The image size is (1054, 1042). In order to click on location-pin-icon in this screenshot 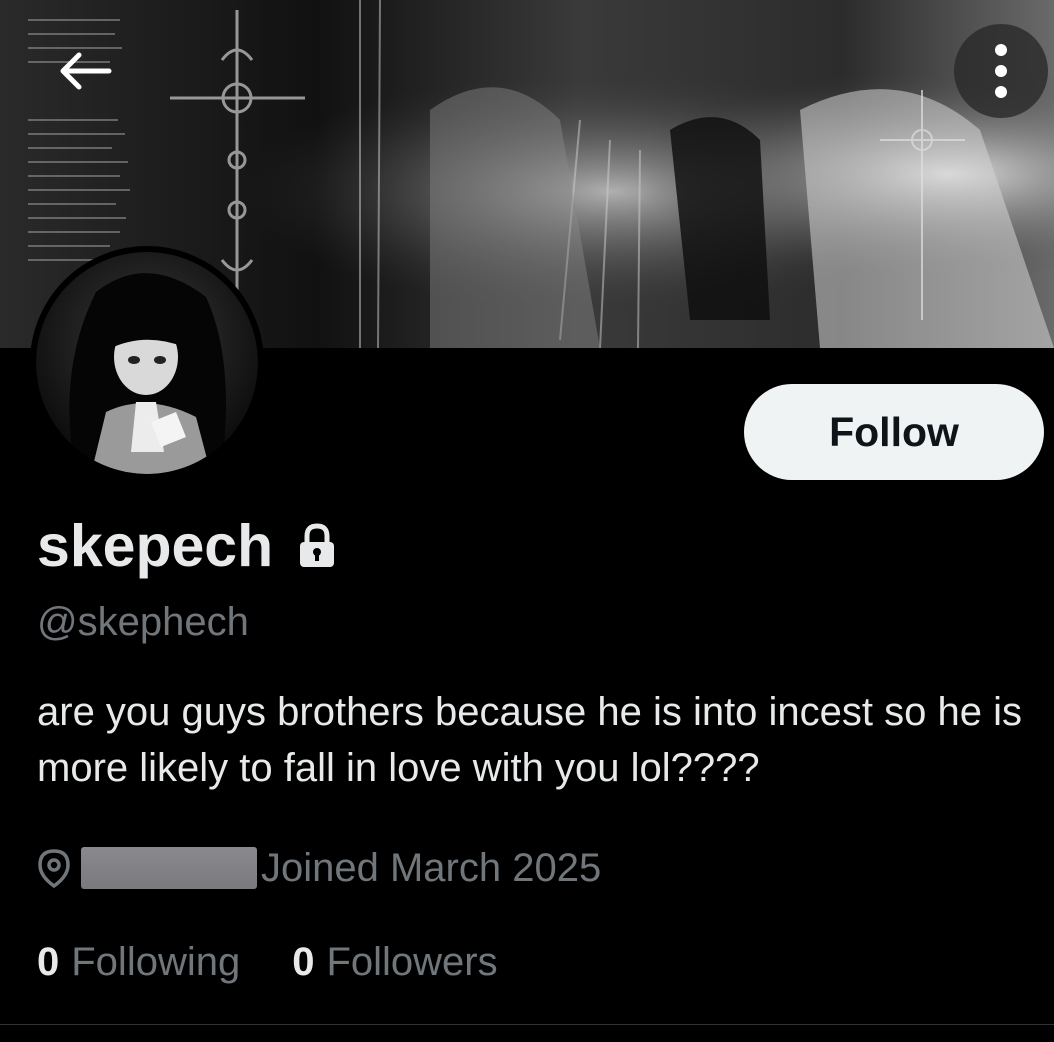, I will do `click(54, 868)`.